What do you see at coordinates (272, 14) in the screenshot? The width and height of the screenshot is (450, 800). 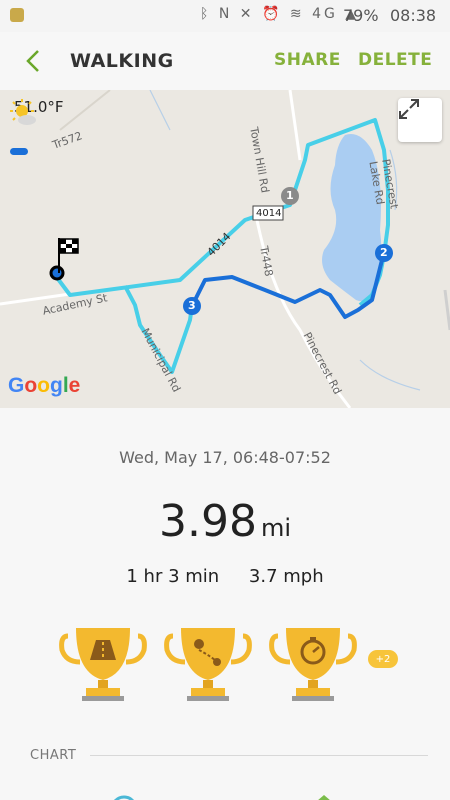 I see `alarm-icon: ⏰` at bounding box center [272, 14].